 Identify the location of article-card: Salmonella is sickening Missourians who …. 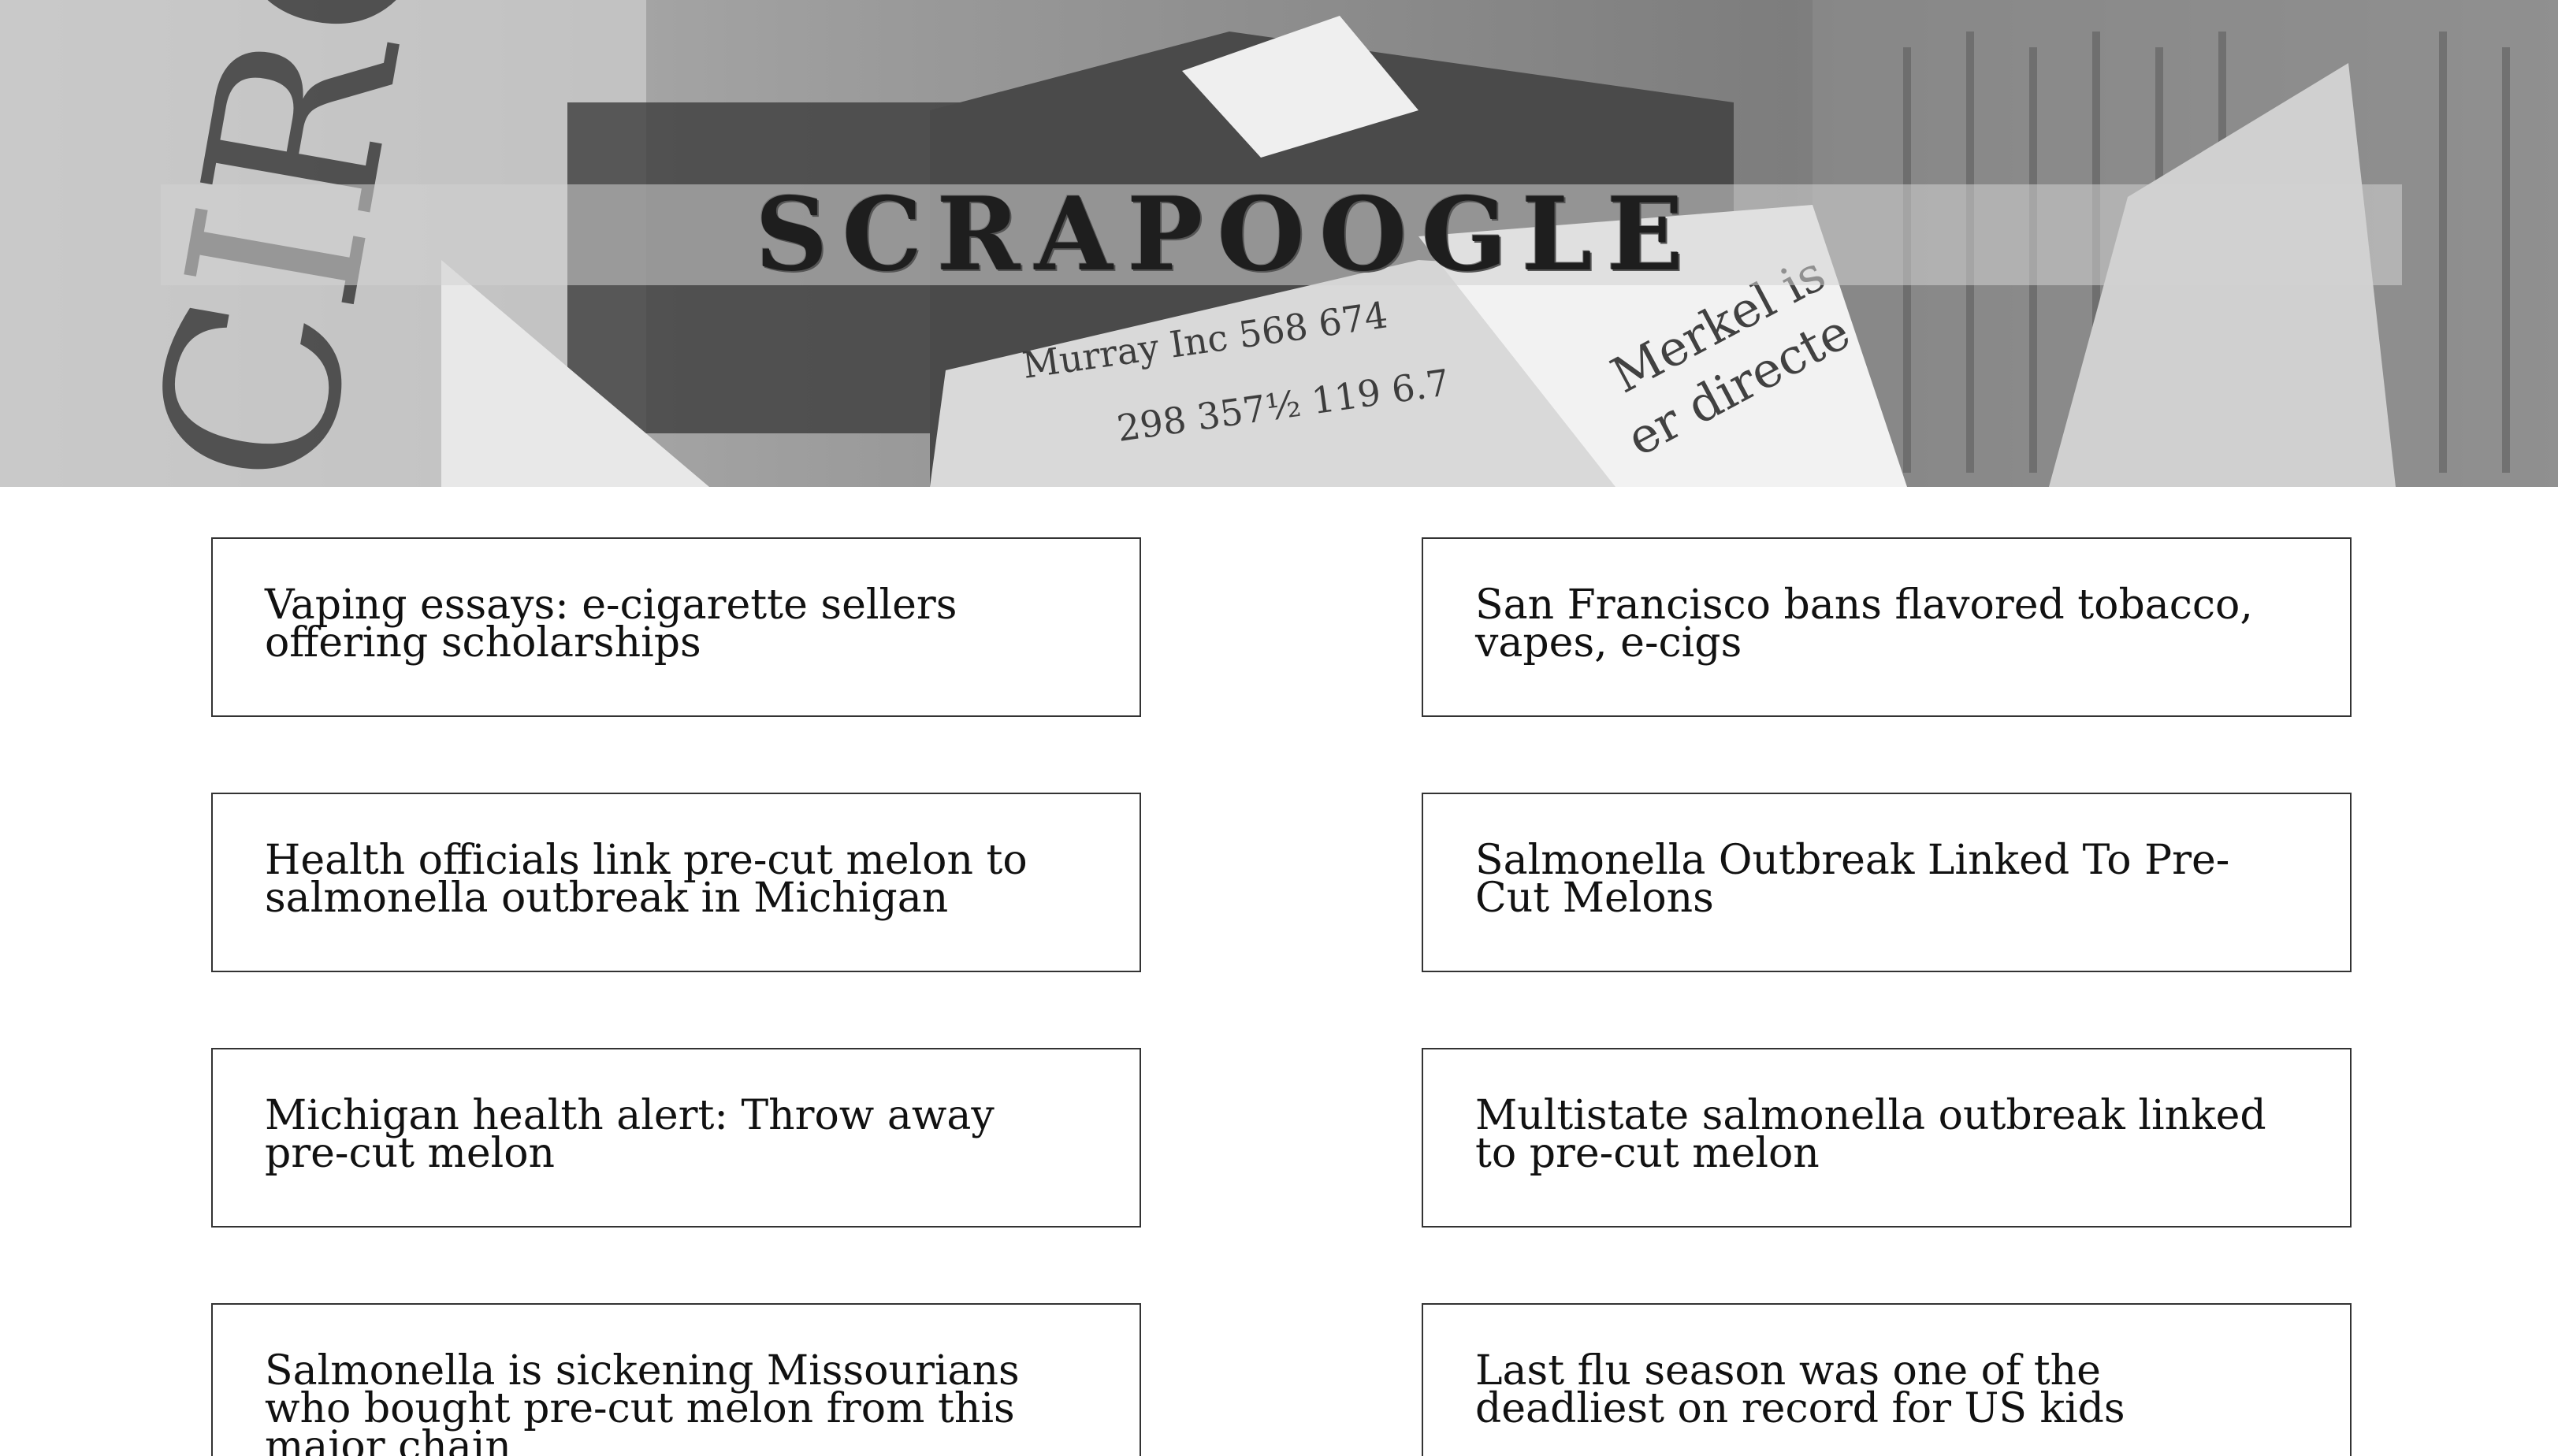
(676, 1379).